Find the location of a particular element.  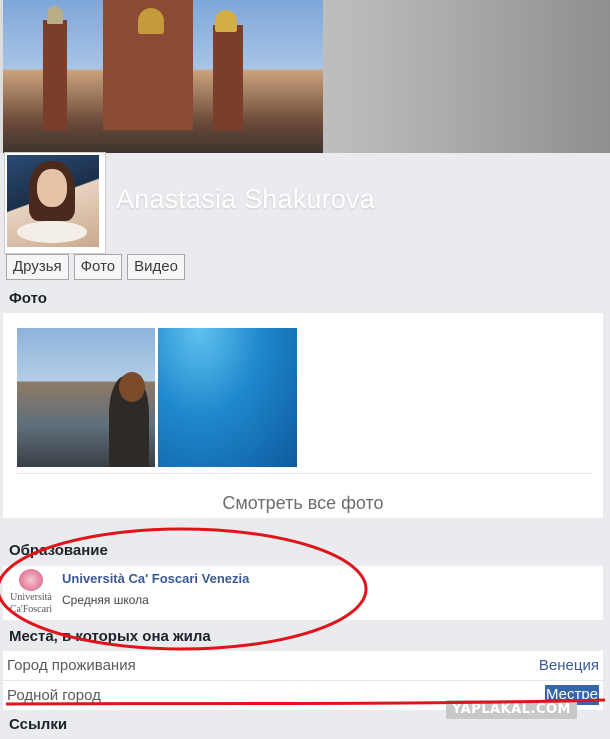

divider is located at coordinates (305, 473).